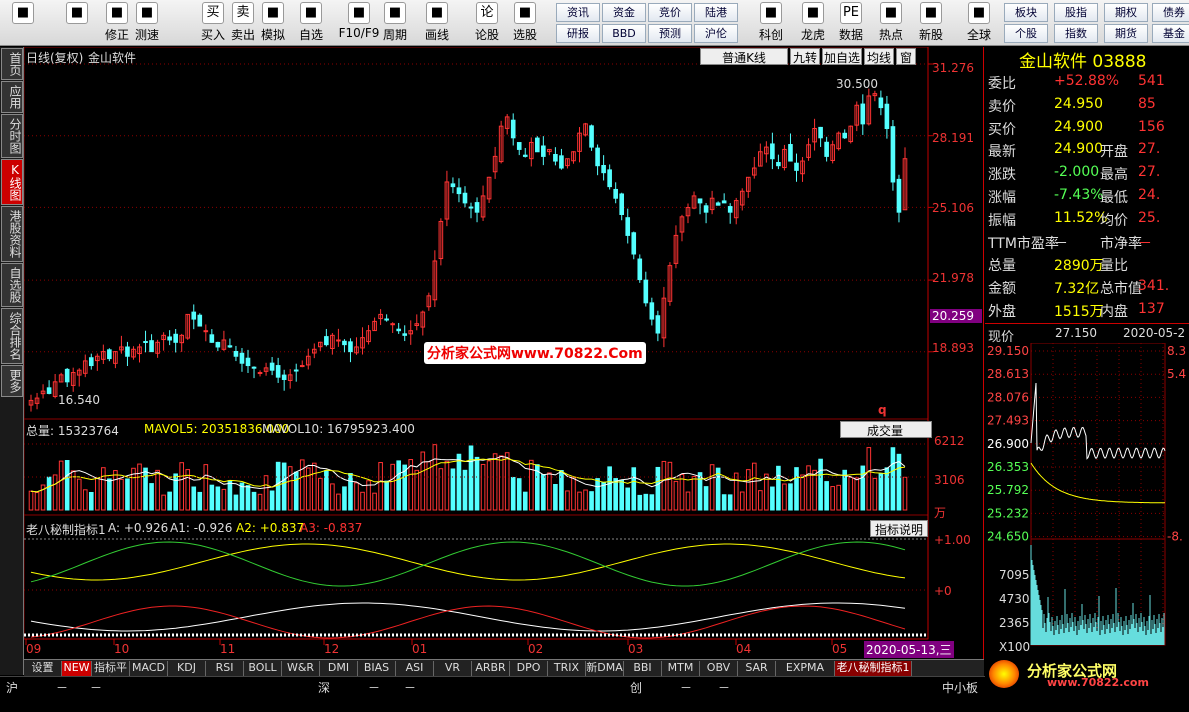 Image resolution: width=1189 pixels, height=712 pixels. Describe the element at coordinates (567, 668) in the screenshot. I see `indicator-tab-trix: TRIX` at that location.